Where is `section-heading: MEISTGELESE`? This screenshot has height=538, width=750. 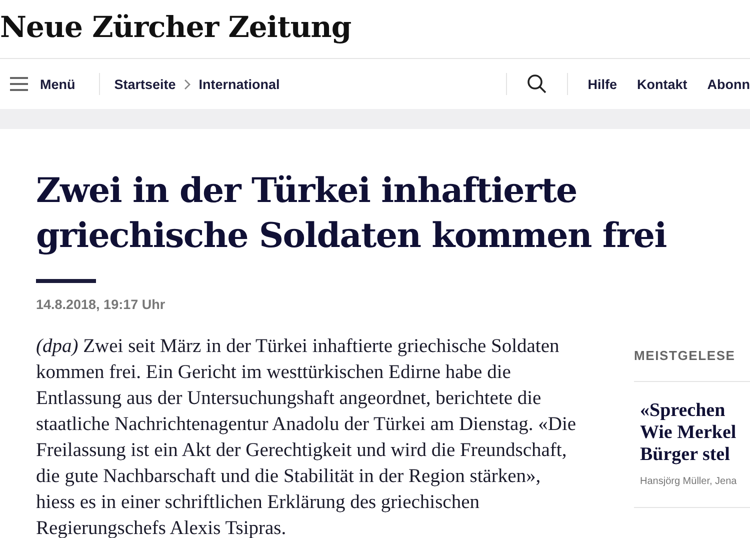
section-heading: MEISTGELESE is located at coordinates (692, 365).